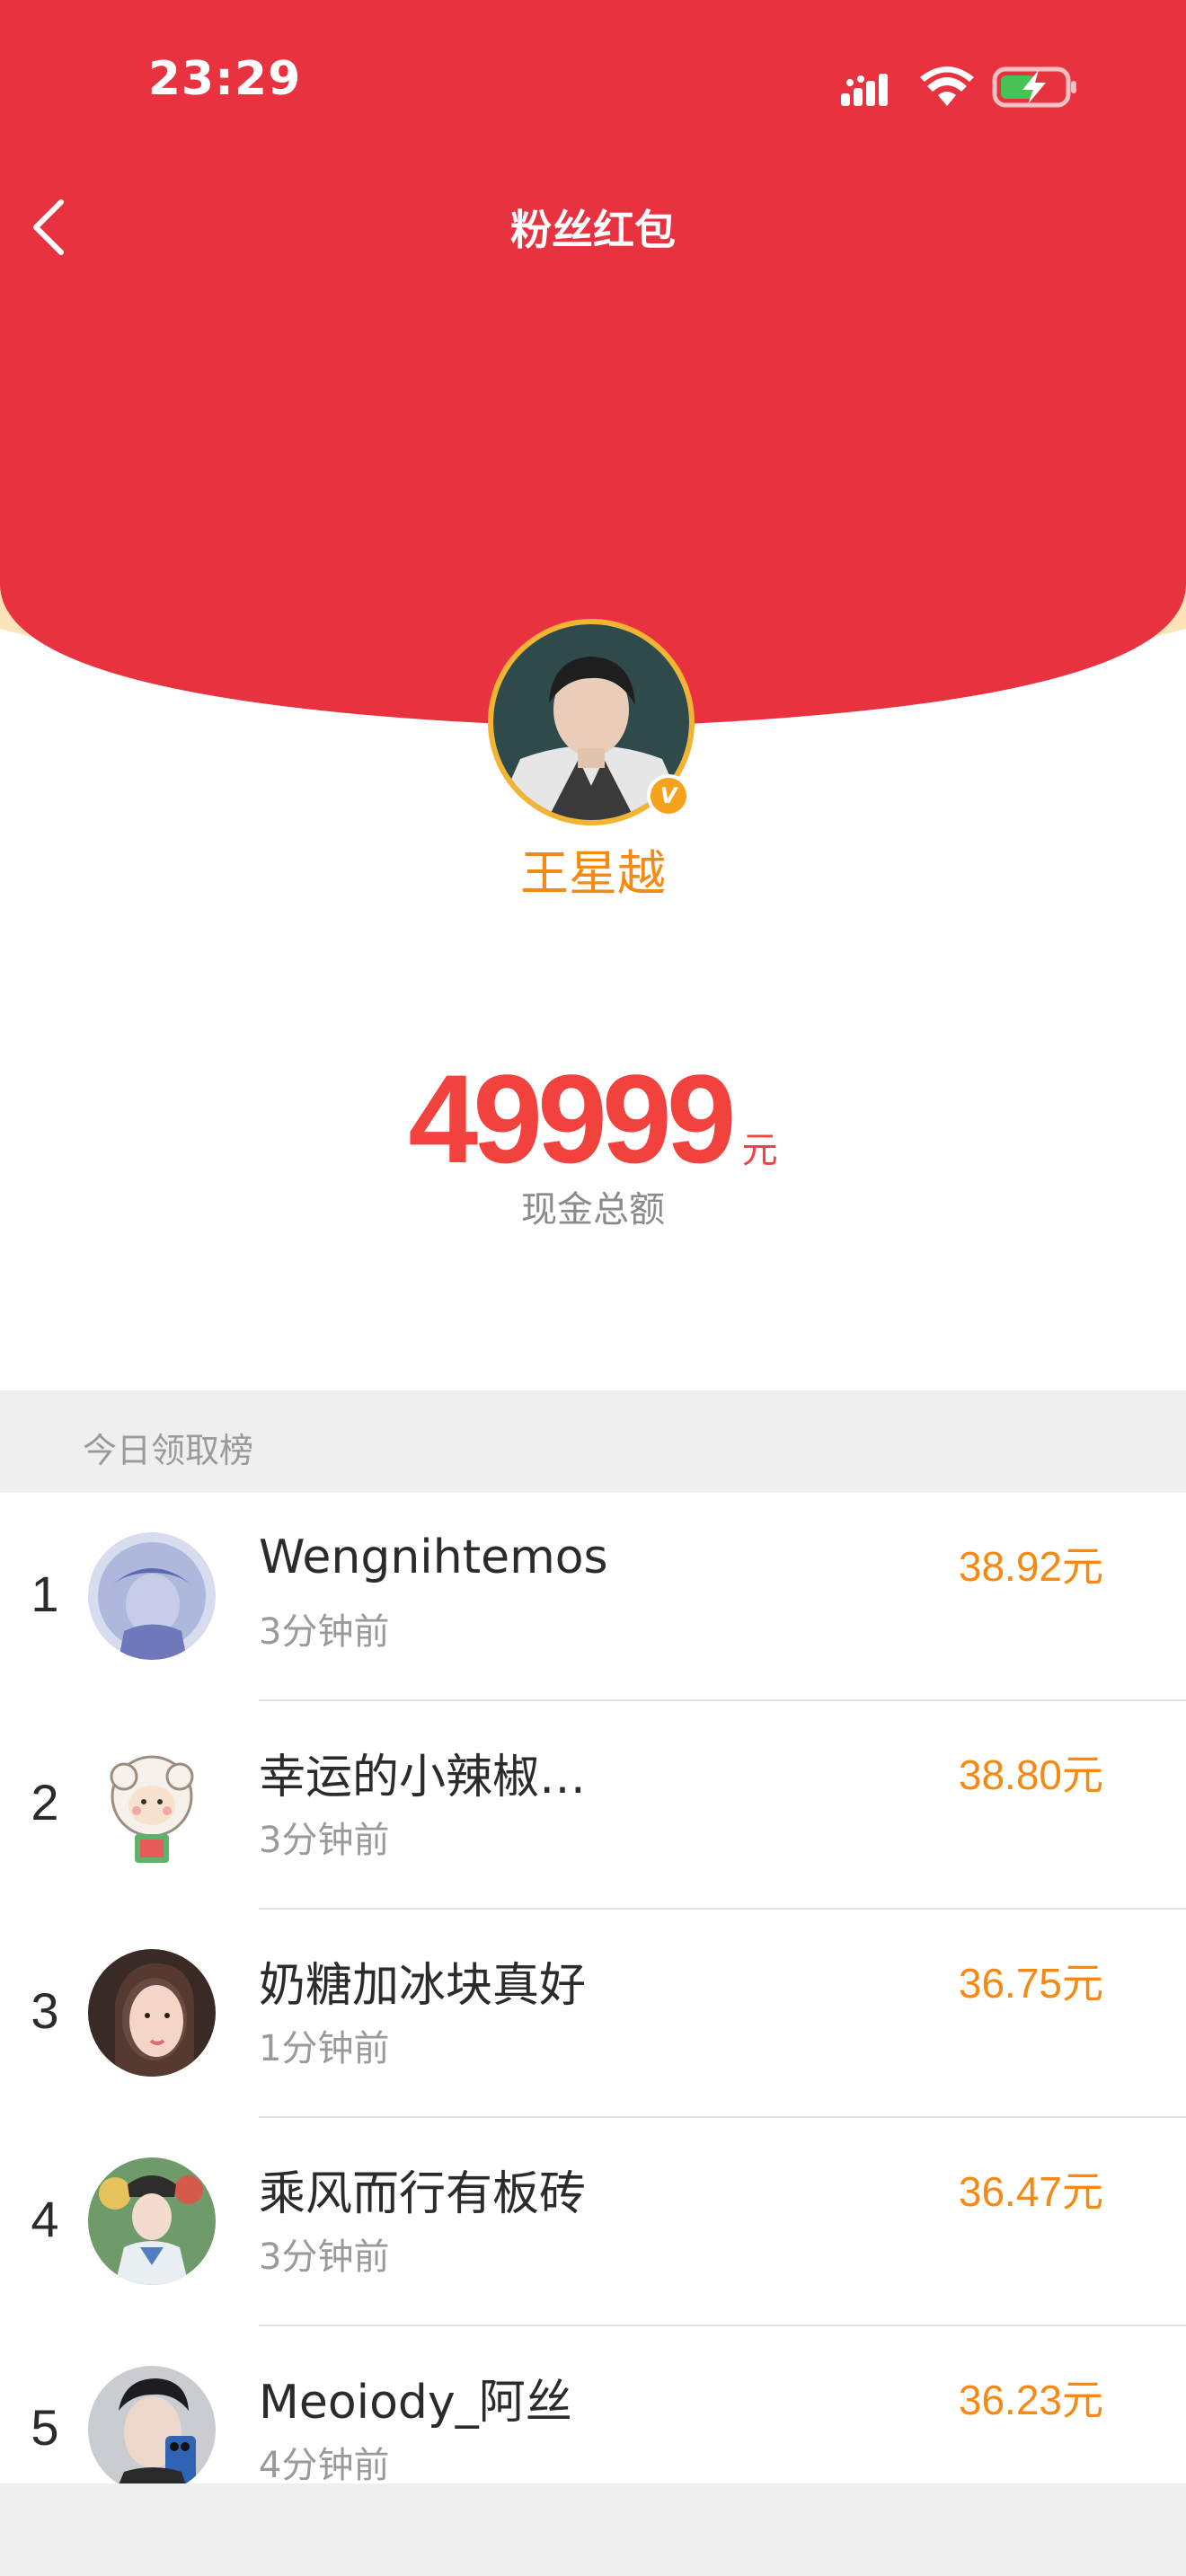 The width and height of the screenshot is (1186, 2576). I want to click on status-time: 23:29, so click(224, 79).